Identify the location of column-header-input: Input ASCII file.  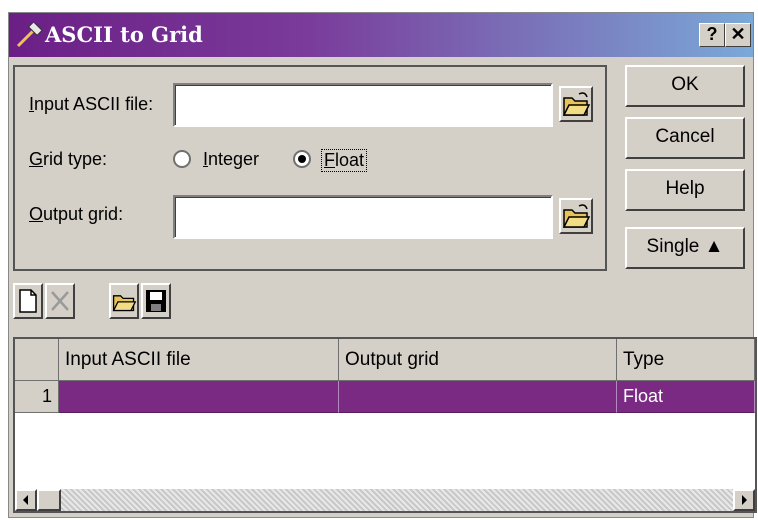
(199, 360).